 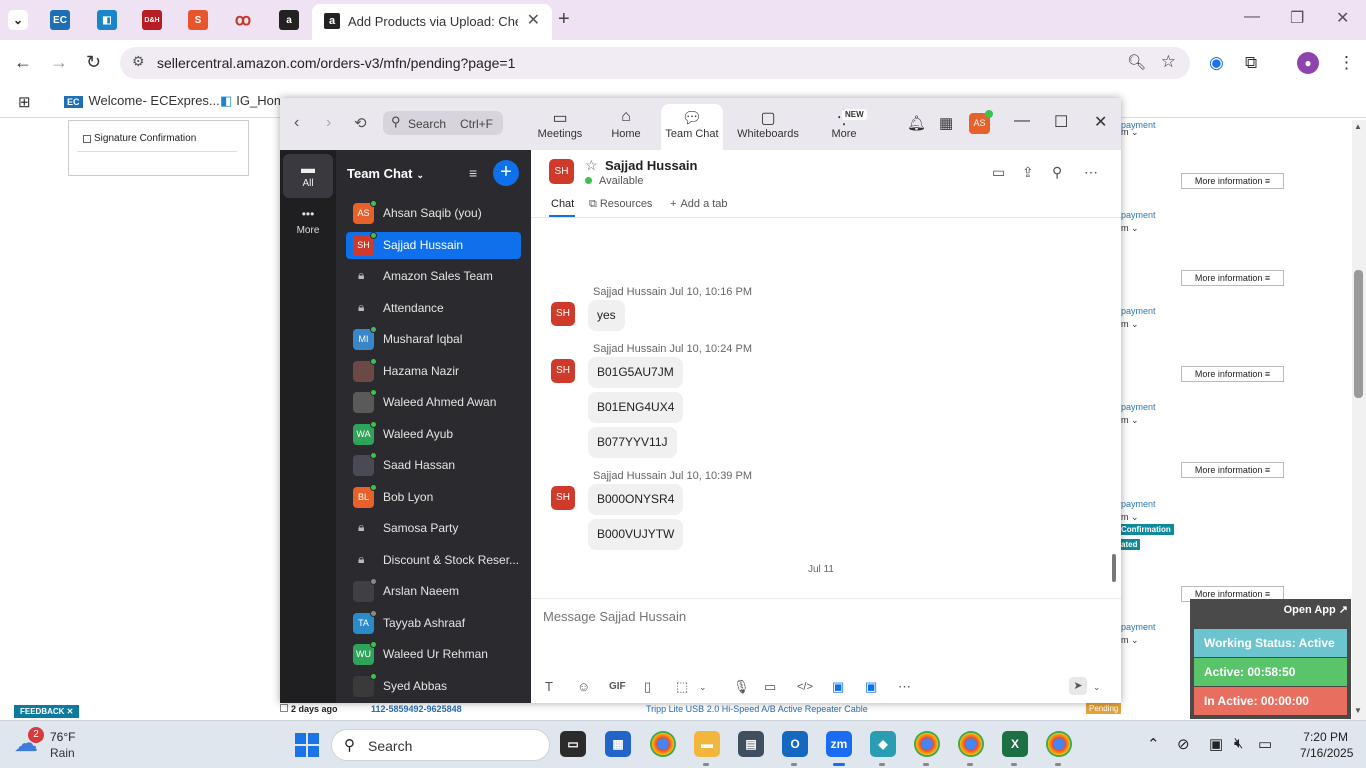 I want to click on active-tab: a Add Products via Upload: Chec ✕, so click(x=432, y=22).